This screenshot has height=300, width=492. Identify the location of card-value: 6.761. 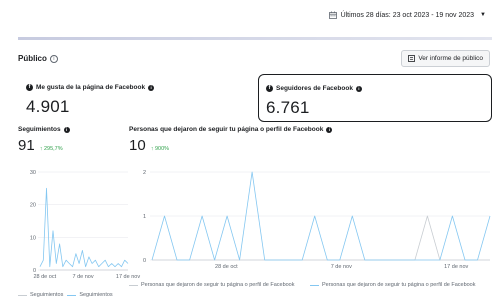
(288, 107).